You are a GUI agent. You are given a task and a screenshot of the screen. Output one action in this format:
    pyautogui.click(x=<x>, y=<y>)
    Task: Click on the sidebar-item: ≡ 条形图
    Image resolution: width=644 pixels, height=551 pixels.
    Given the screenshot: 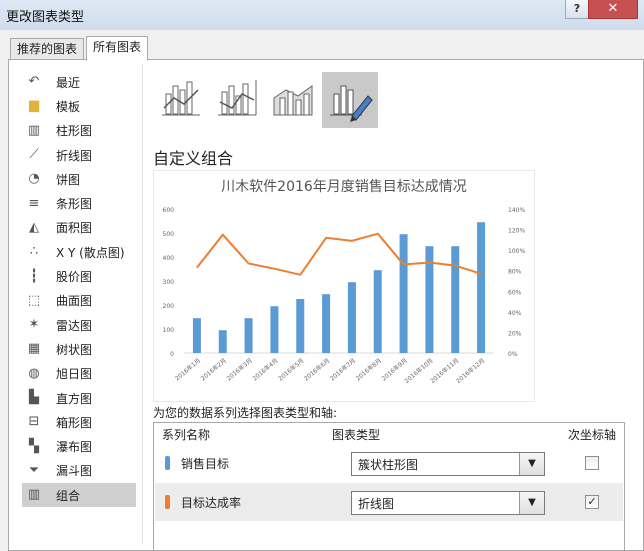 What is the action you would take?
    pyautogui.click(x=75, y=203)
    